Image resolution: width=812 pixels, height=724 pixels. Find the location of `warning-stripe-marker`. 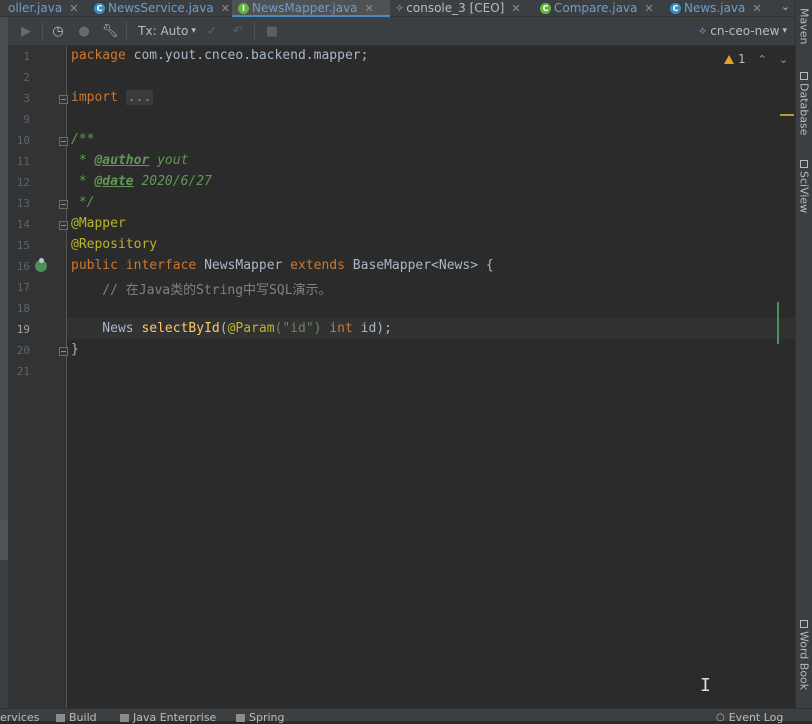

warning-stripe-marker is located at coordinates (787, 115).